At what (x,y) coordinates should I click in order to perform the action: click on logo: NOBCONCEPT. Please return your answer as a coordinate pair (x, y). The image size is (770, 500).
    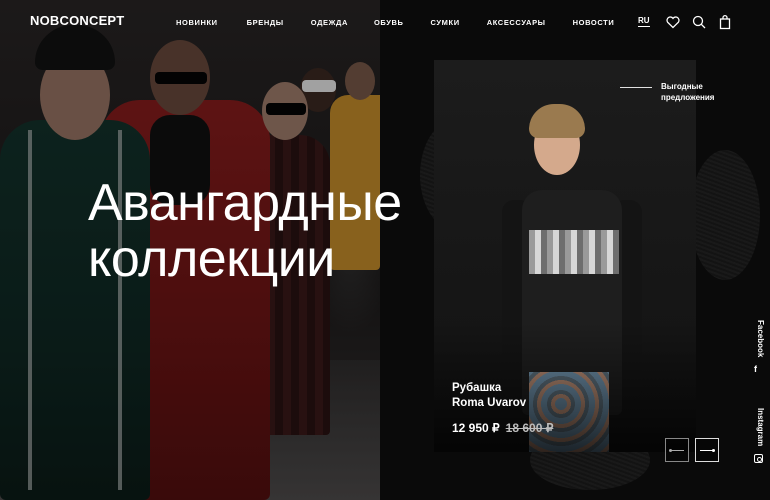
    Looking at the image, I should click on (77, 20).